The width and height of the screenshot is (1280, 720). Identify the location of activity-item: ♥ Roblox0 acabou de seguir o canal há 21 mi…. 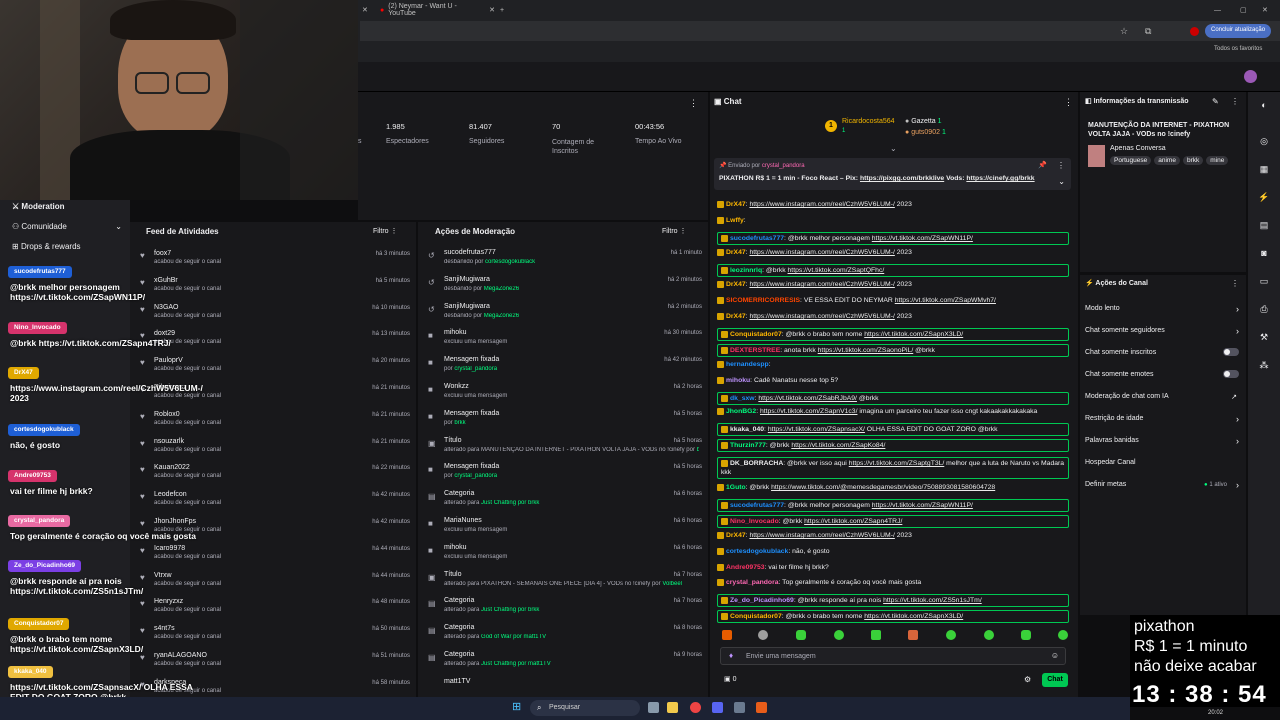
(276, 423).